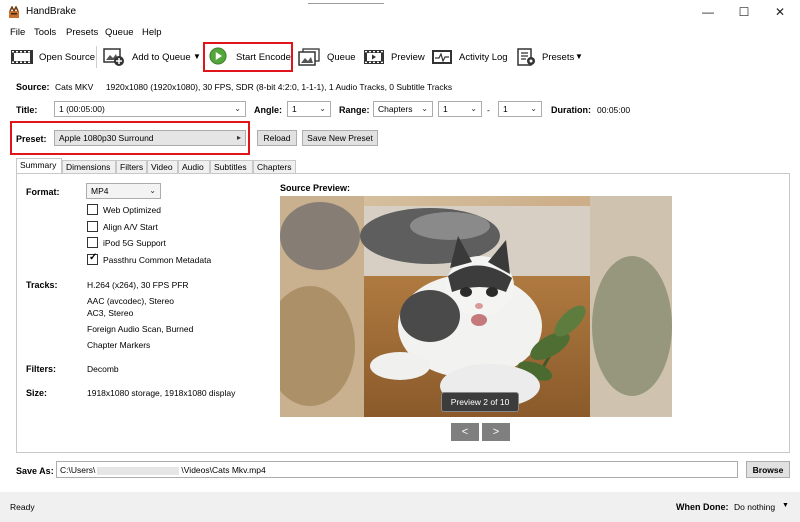 The height and width of the screenshot is (522, 800). I want to click on reload-button: Reload, so click(277, 138).